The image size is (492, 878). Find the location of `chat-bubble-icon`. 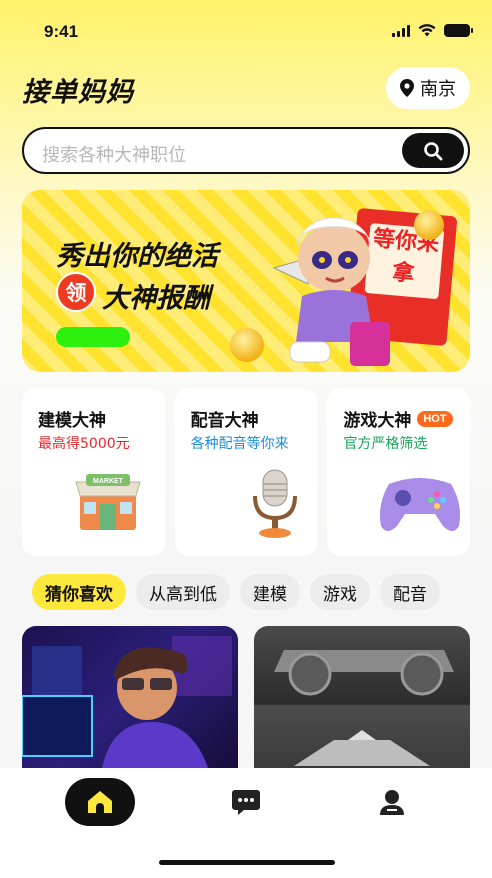

chat-bubble-icon is located at coordinates (246, 802).